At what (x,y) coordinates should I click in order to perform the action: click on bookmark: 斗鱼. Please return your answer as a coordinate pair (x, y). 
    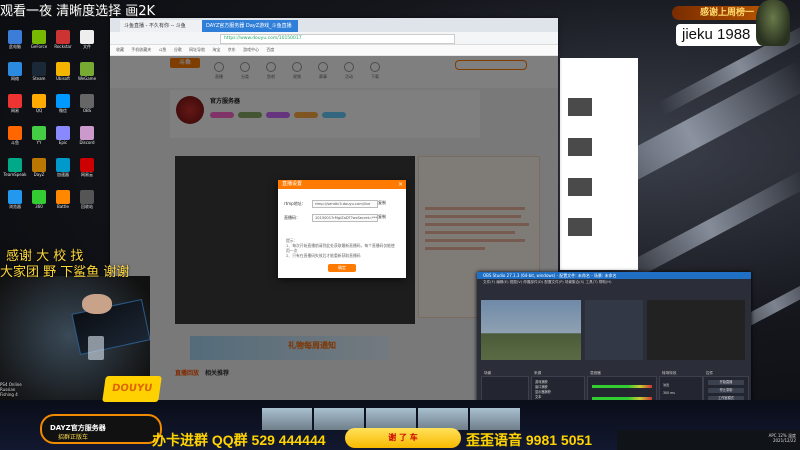
    Looking at the image, I should click on (163, 49).